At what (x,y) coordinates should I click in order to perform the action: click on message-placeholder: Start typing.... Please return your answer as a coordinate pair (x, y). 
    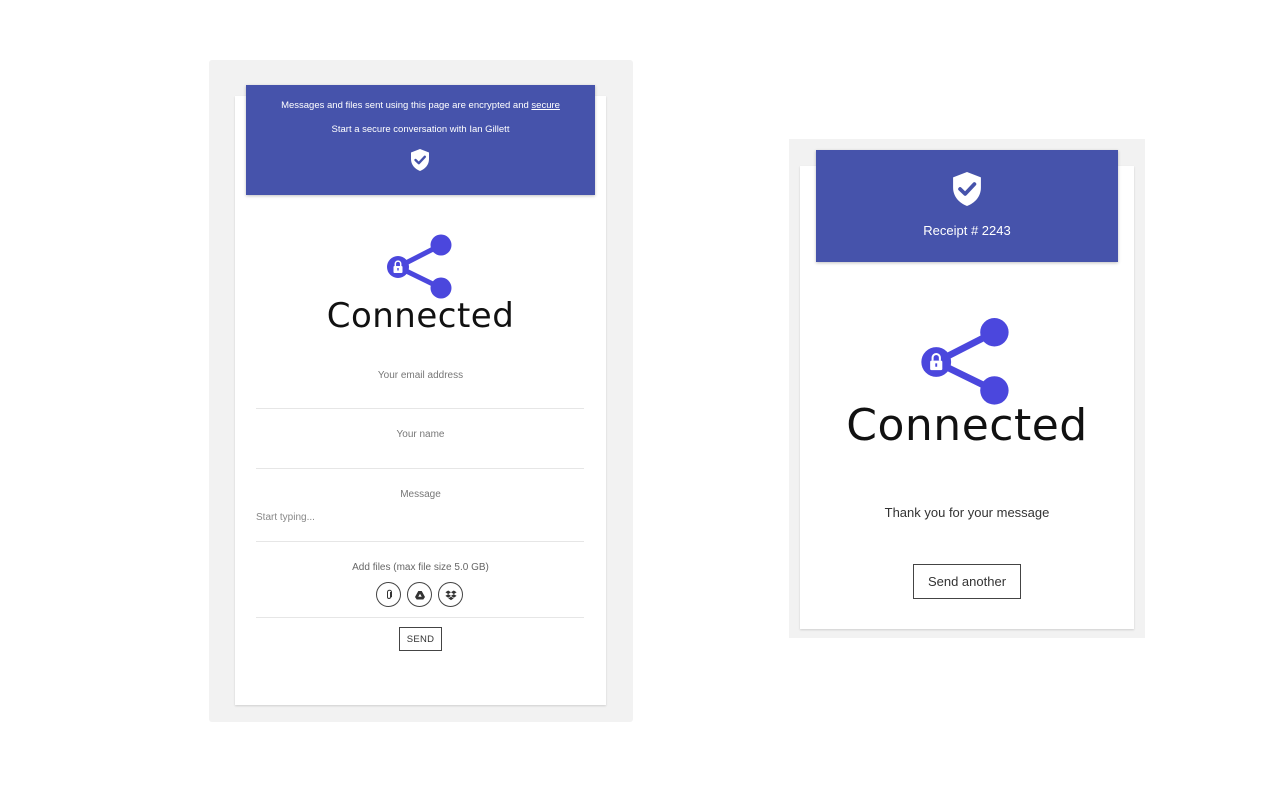
    Looking at the image, I should click on (285, 517).